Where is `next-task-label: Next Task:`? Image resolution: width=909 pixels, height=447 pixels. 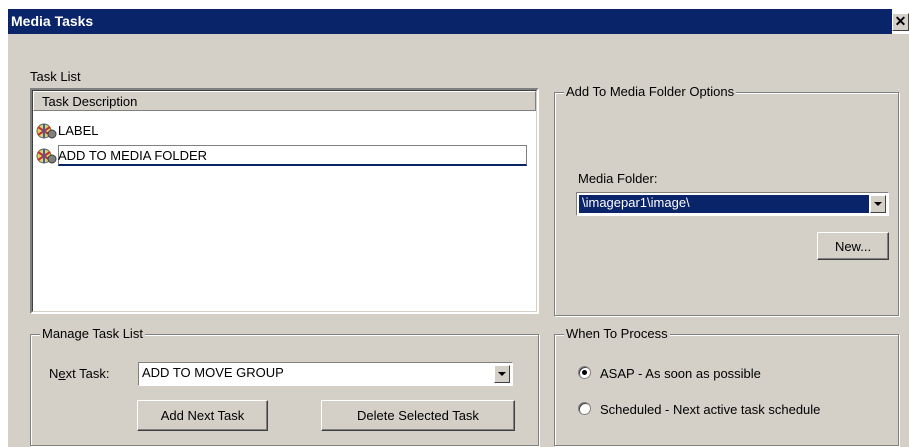
next-task-label: Next Task: is located at coordinates (79, 373).